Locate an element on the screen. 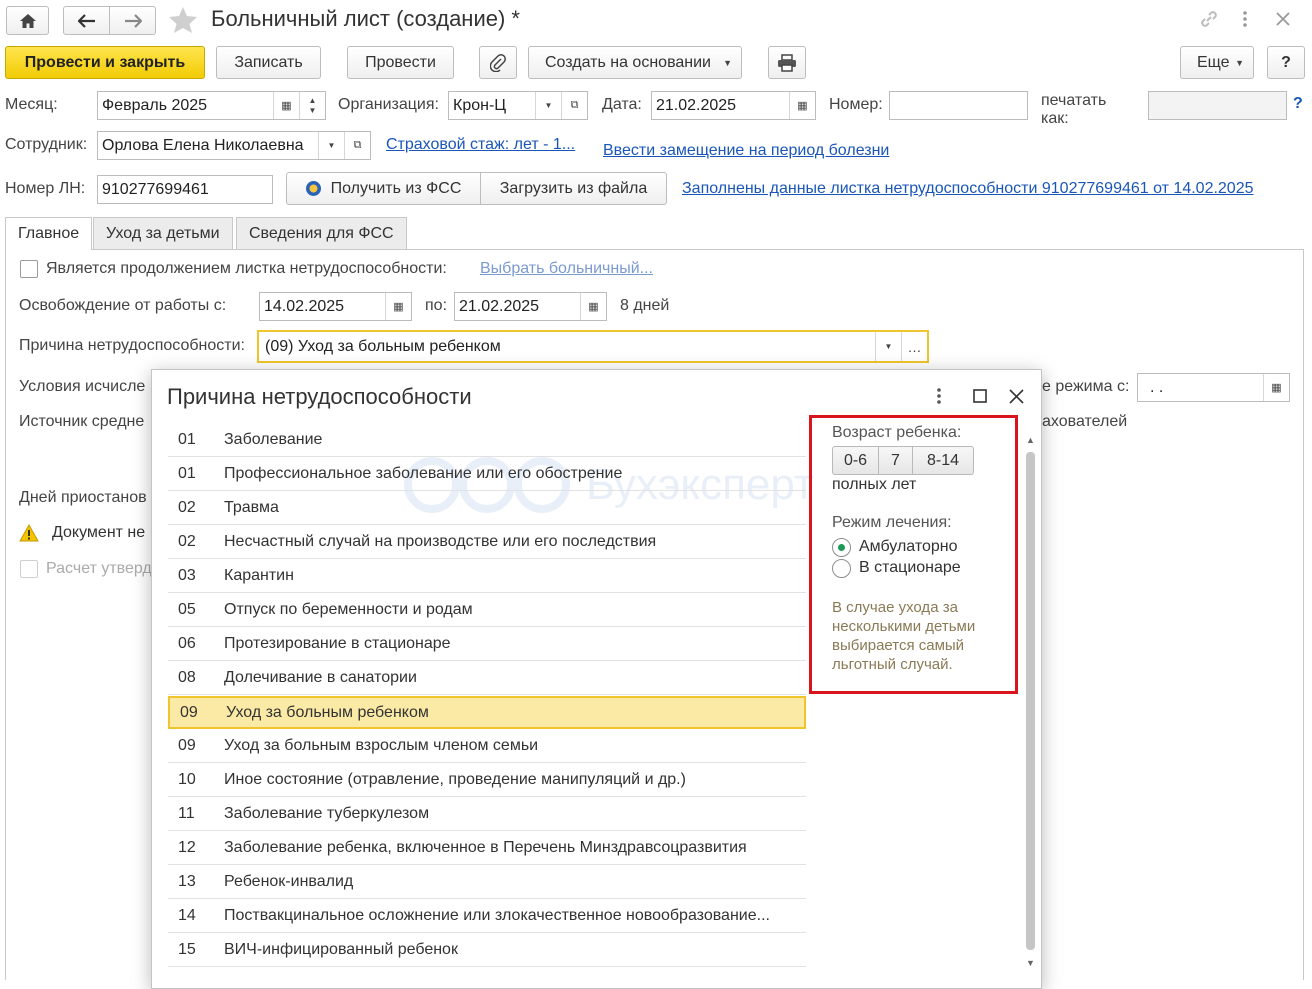  create-based-on-button: Создать на основании ▼ is located at coordinates (635, 62).